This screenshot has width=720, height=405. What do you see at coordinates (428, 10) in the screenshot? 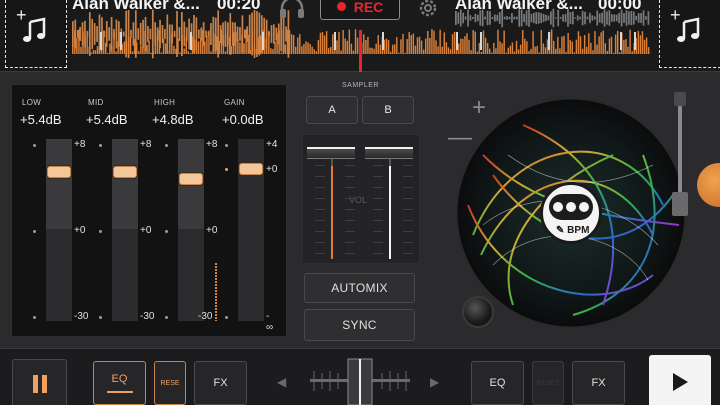
I see `gear-icon` at bounding box center [428, 10].